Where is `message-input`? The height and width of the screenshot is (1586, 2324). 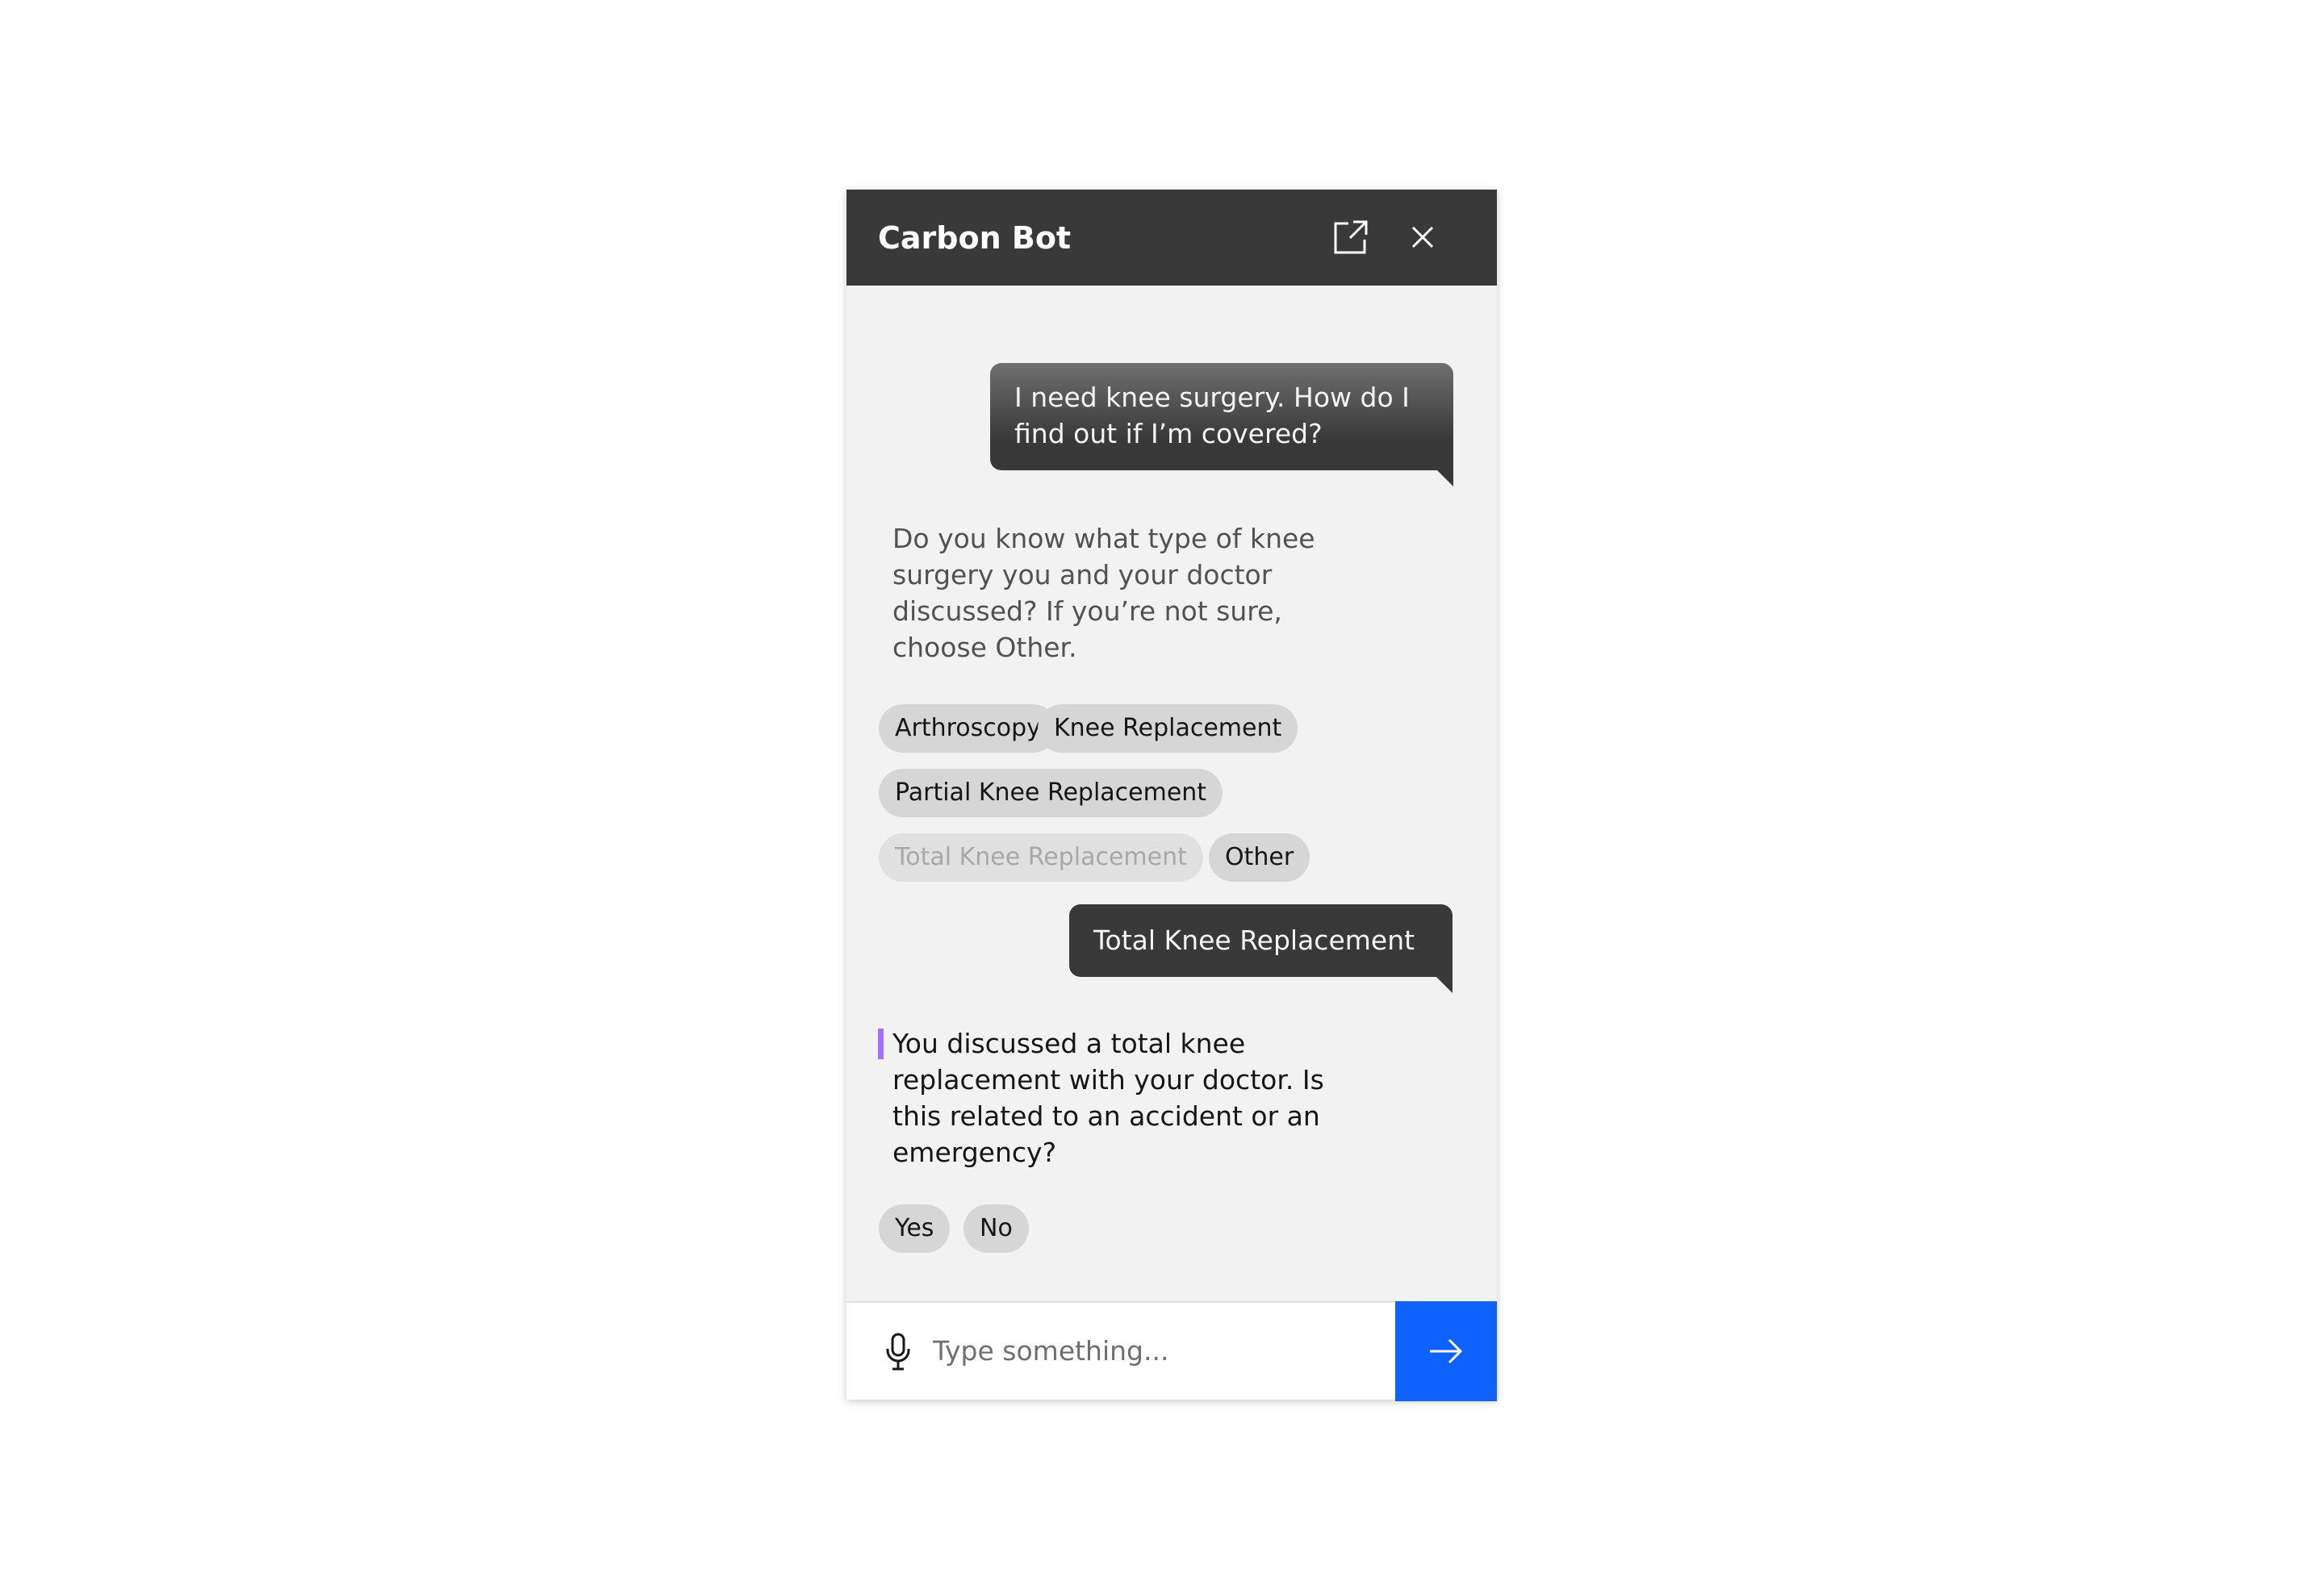 message-input is located at coordinates (1159, 1350).